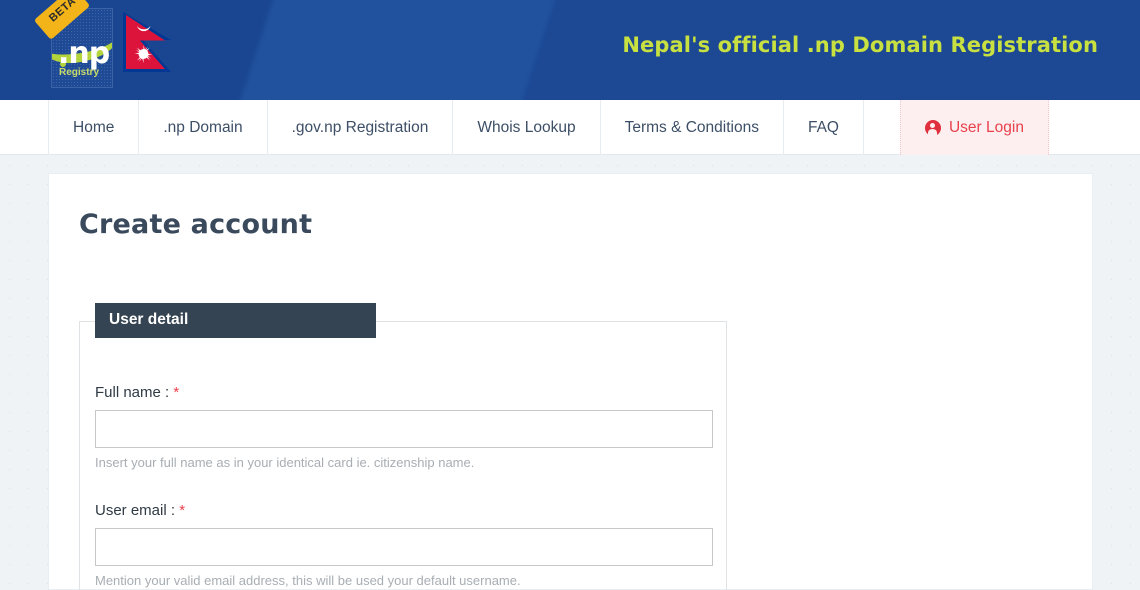 The width and height of the screenshot is (1140, 590). What do you see at coordinates (149, 49) in the screenshot?
I see `nepal-flag-icon` at bounding box center [149, 49].